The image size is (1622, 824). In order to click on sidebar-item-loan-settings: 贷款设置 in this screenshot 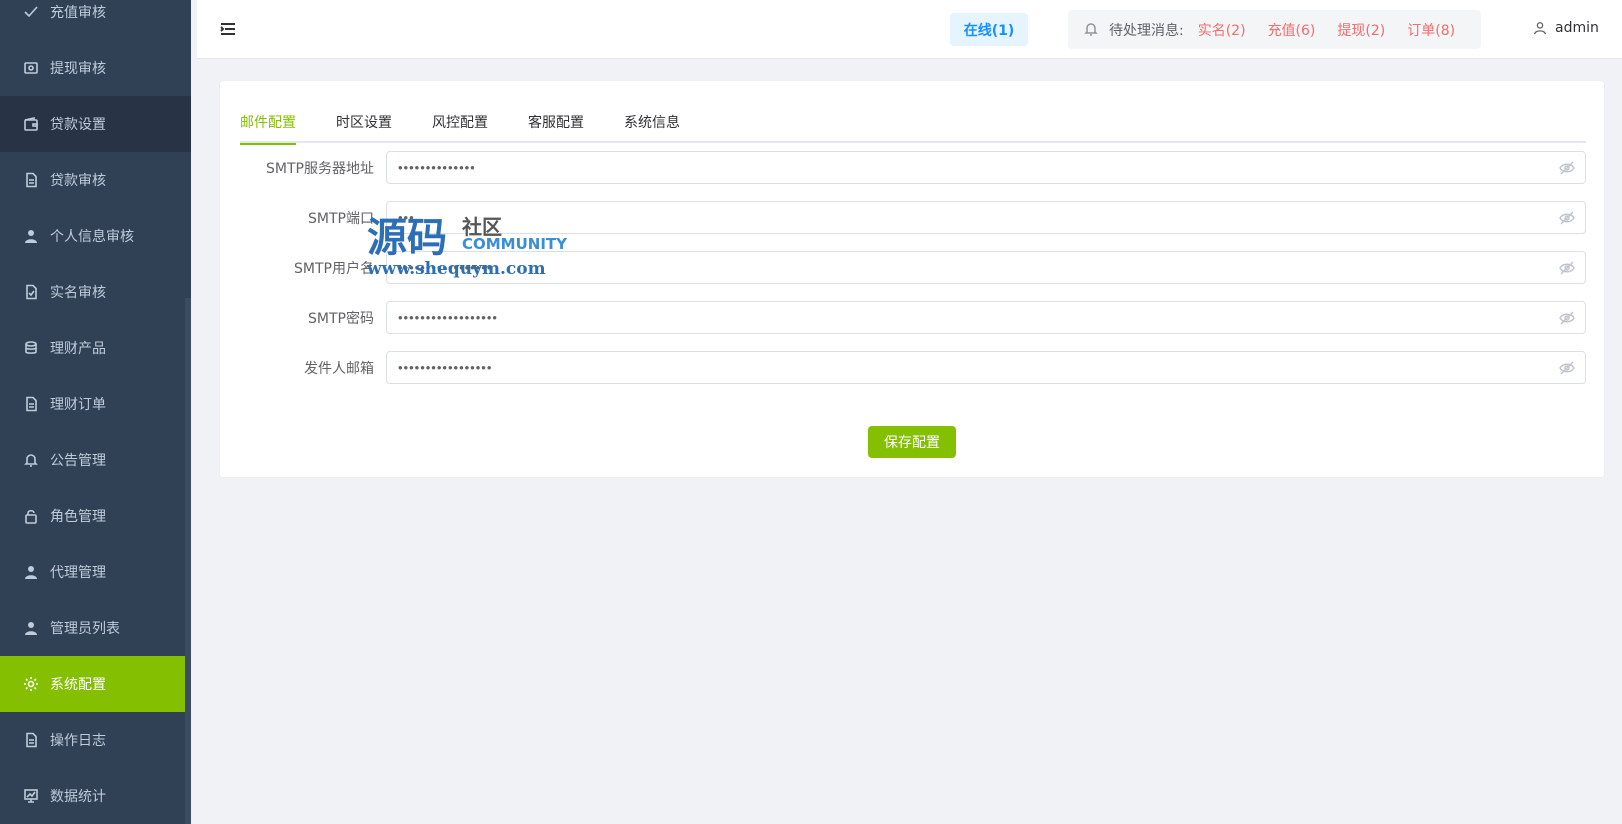, I will do `click(95, 124)`.